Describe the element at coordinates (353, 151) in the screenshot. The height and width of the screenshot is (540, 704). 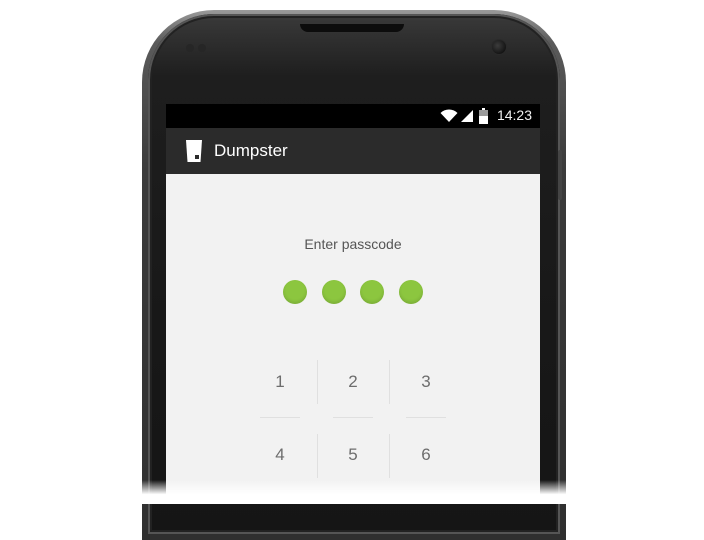
I see `action-bar: Dumpster` at that location.